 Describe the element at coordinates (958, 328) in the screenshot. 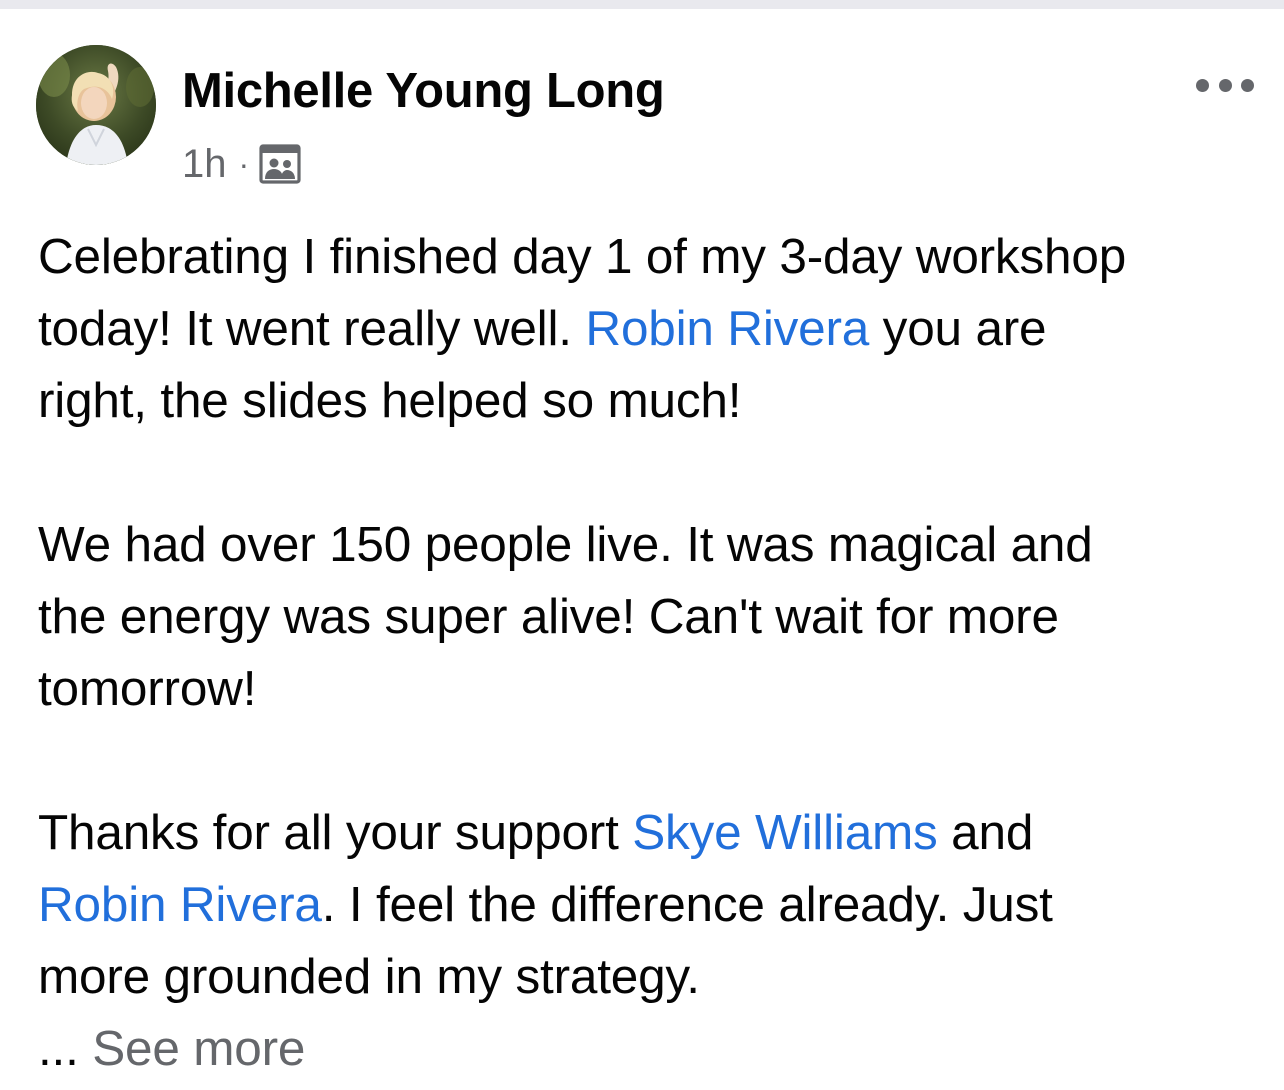

I see `text-segment: you are` at that location.